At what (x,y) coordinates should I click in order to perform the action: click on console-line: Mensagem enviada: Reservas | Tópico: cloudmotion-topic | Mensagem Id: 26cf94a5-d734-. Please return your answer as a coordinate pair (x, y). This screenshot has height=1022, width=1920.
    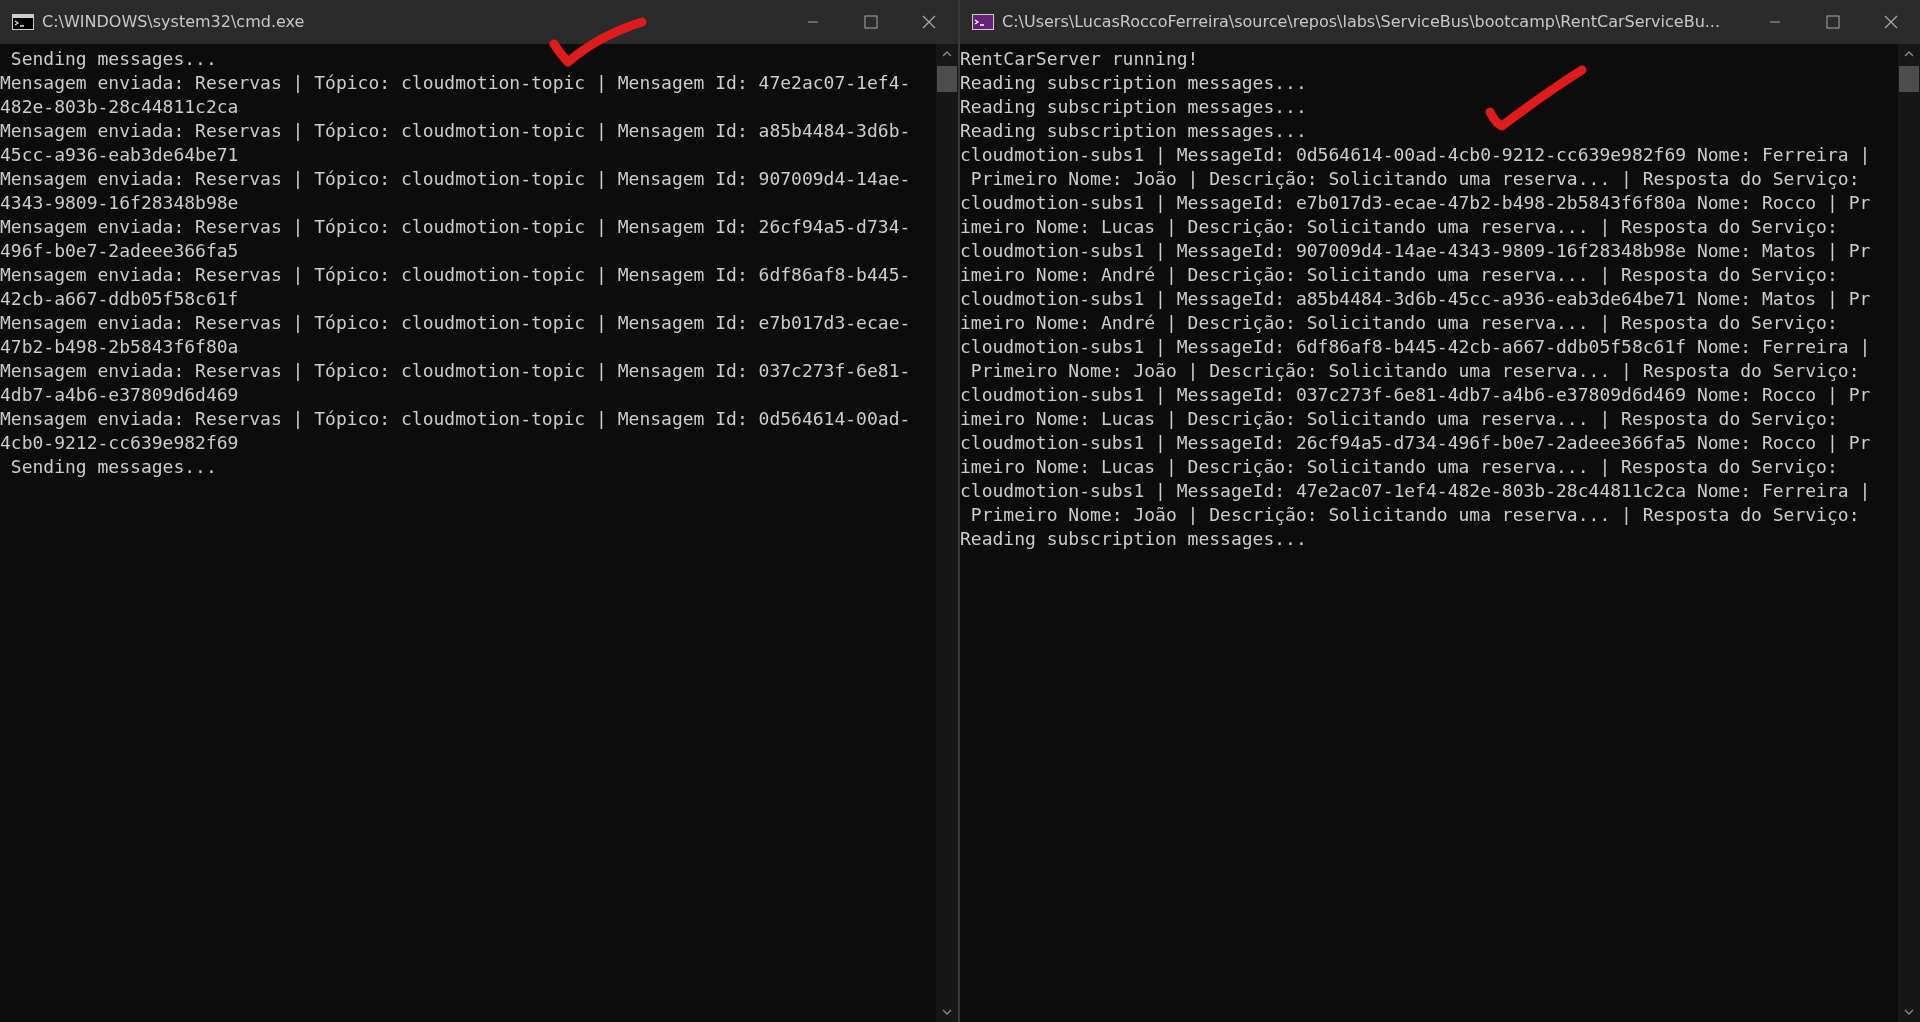
    Looking at the image, I should click on (455, 227).